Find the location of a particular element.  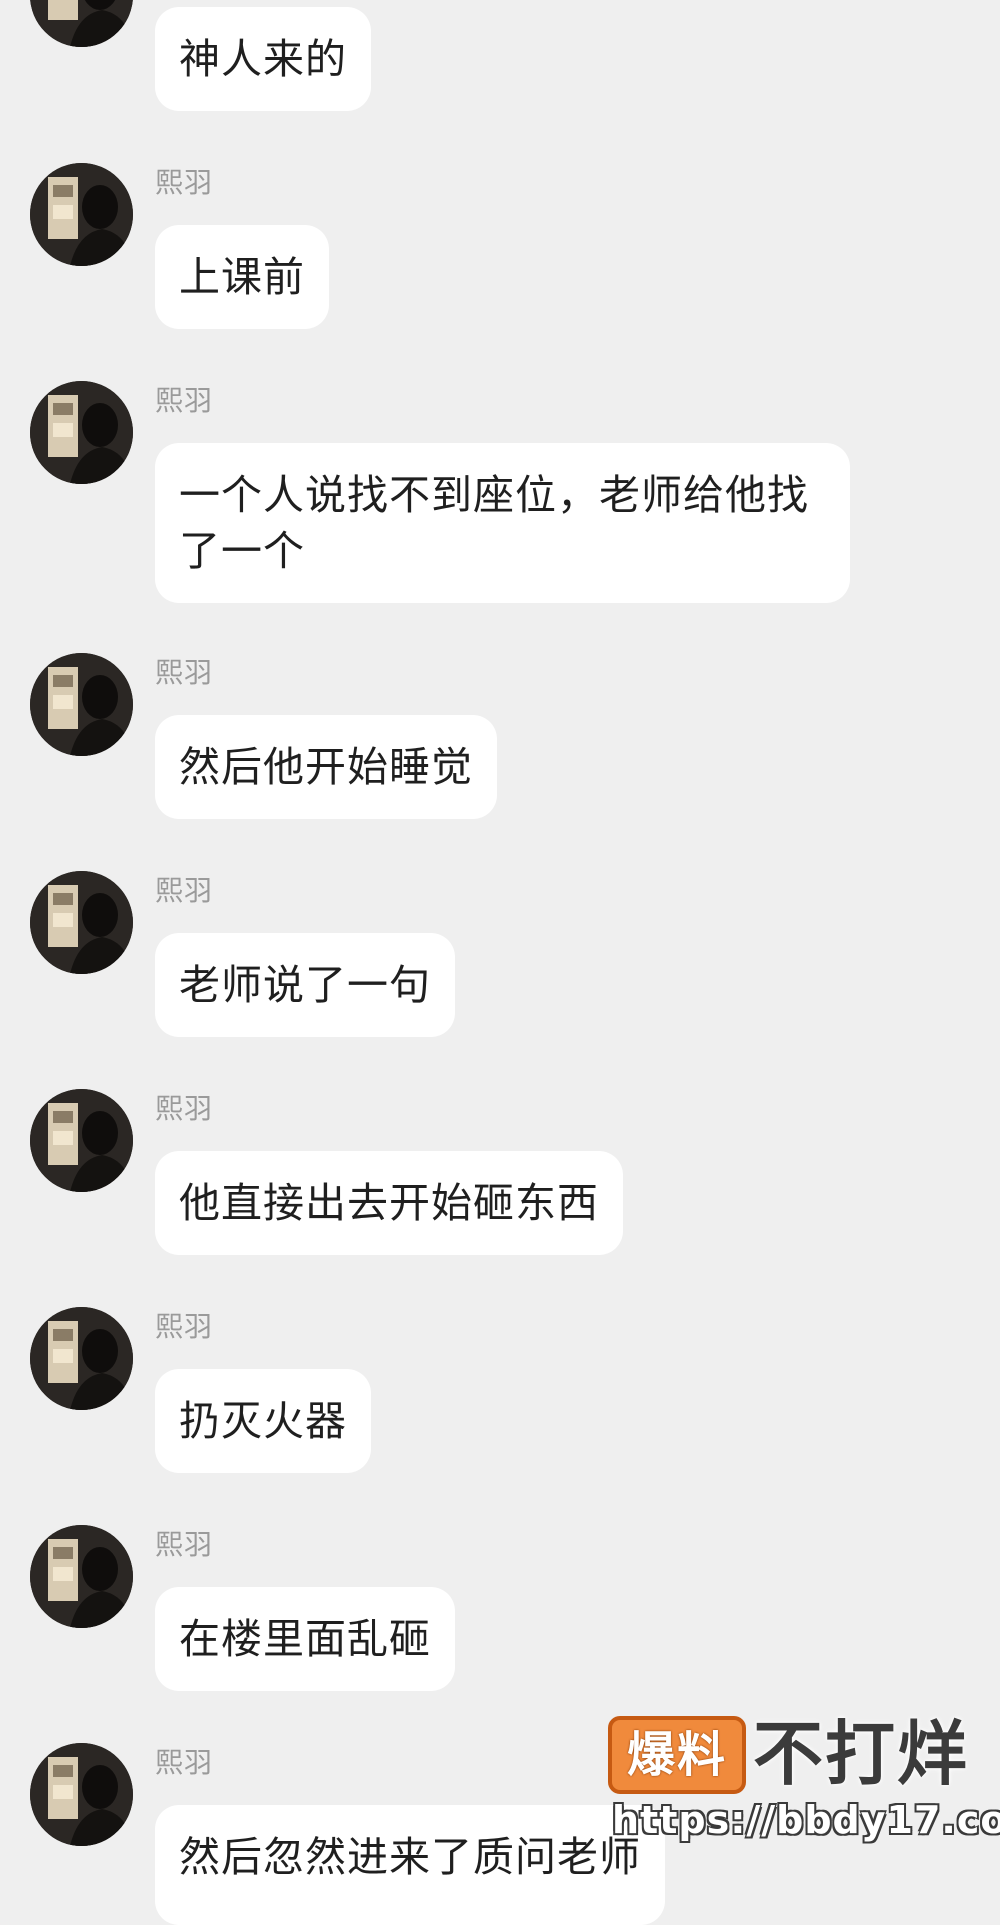

watermark-url: https://bbdy17.com is located at coordinates (806, 1820).